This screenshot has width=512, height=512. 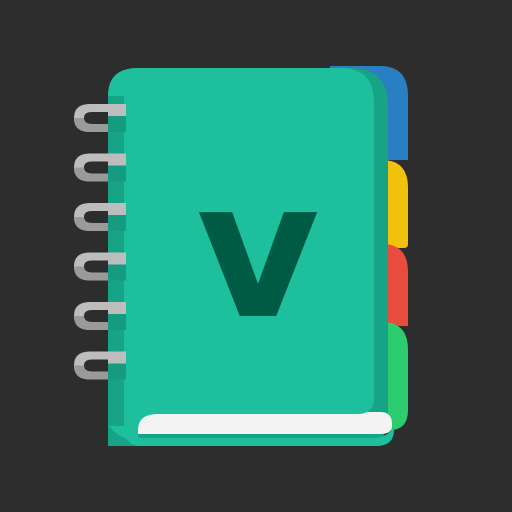 What do you see at coordinates (258, 250) in the screenshot?
I see `cover-letter: v` at bounding box center [258, 250].